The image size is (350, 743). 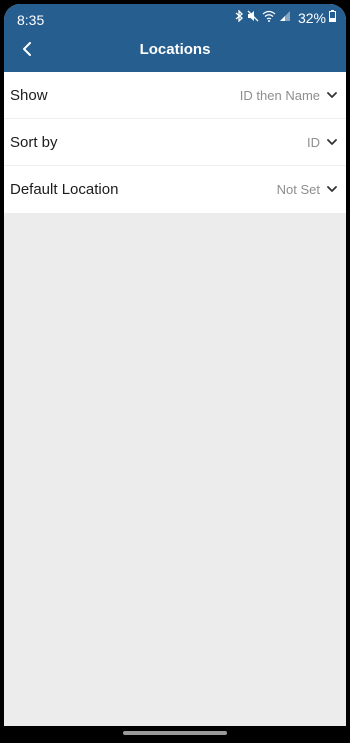 What do you see at coordinates (311, 18) in the screenshot?
I see `battery-percent: 32%` at bounding box center [311, 18].